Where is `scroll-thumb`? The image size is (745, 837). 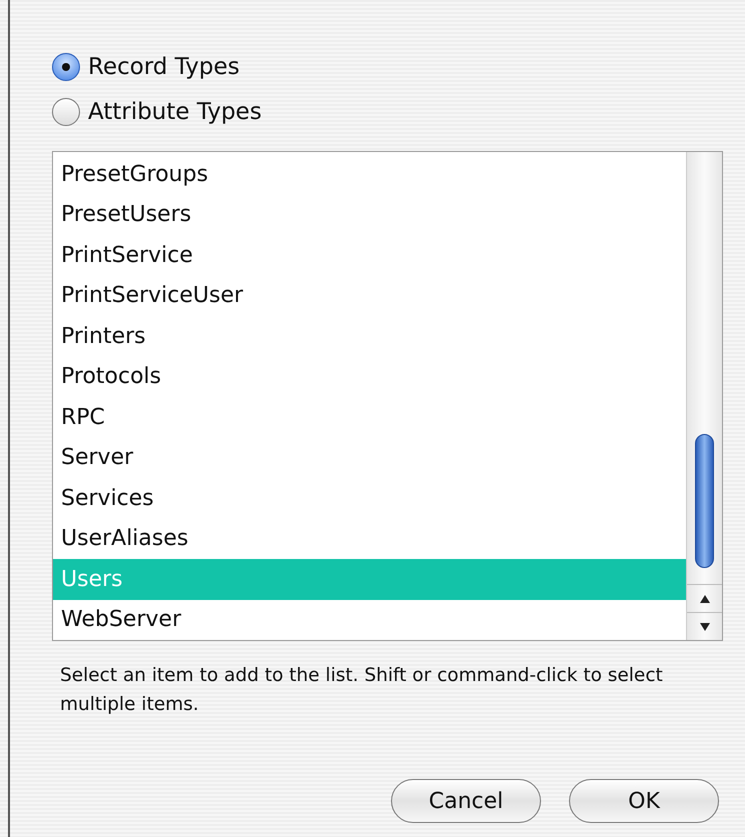 scroll-thumb is located at coordinates (704, 501).